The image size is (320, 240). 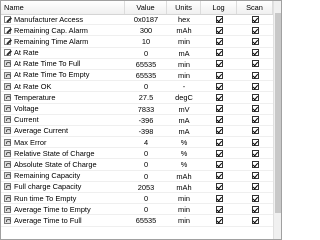 What do you see at coordinates (184, 87) in the screenshot?
I see `row-units-cell: -` at bounding box center [184, 87].